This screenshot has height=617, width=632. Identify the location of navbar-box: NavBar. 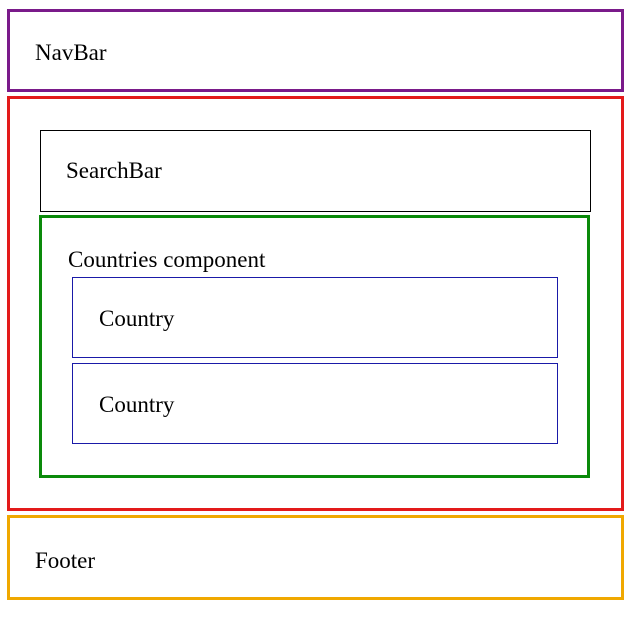
(315, 50).